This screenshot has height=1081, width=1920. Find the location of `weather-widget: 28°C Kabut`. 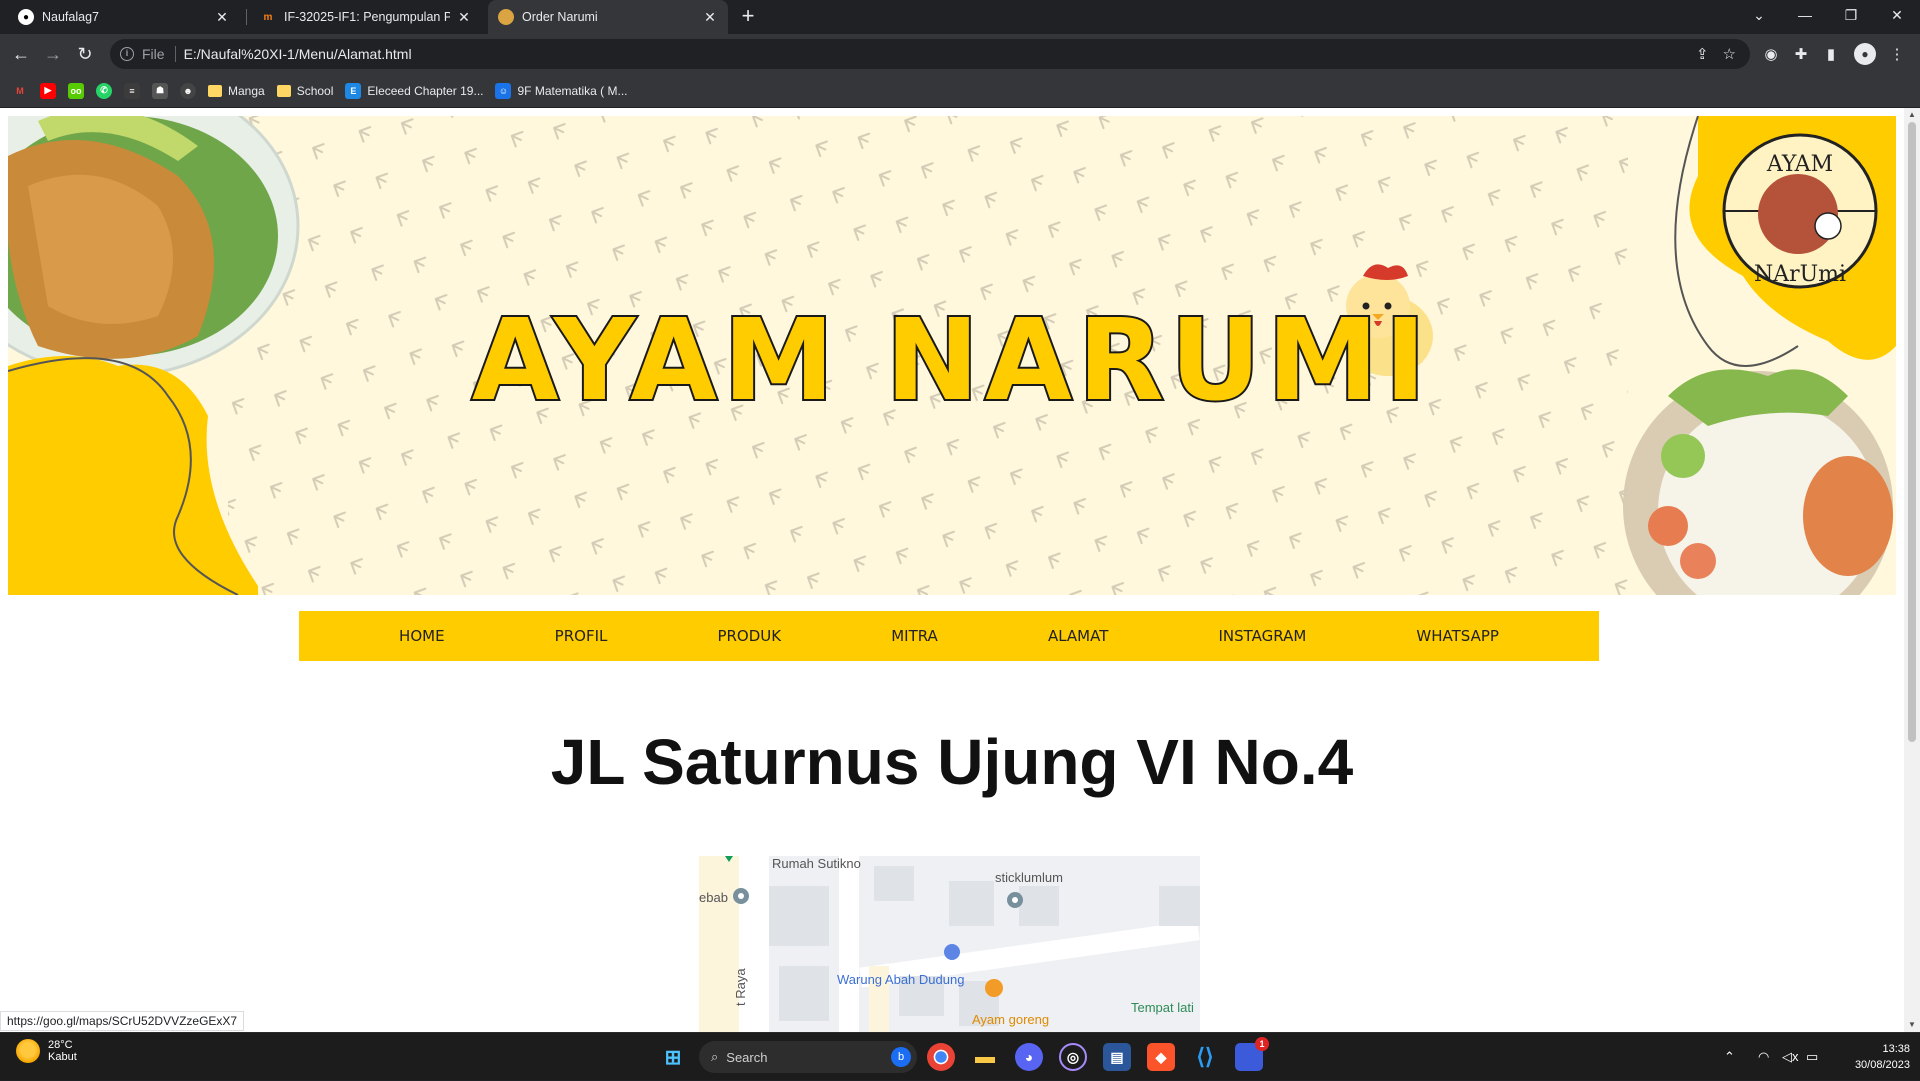

weather-widget: 28°C Kabut is located at coordinates (46, 1051).